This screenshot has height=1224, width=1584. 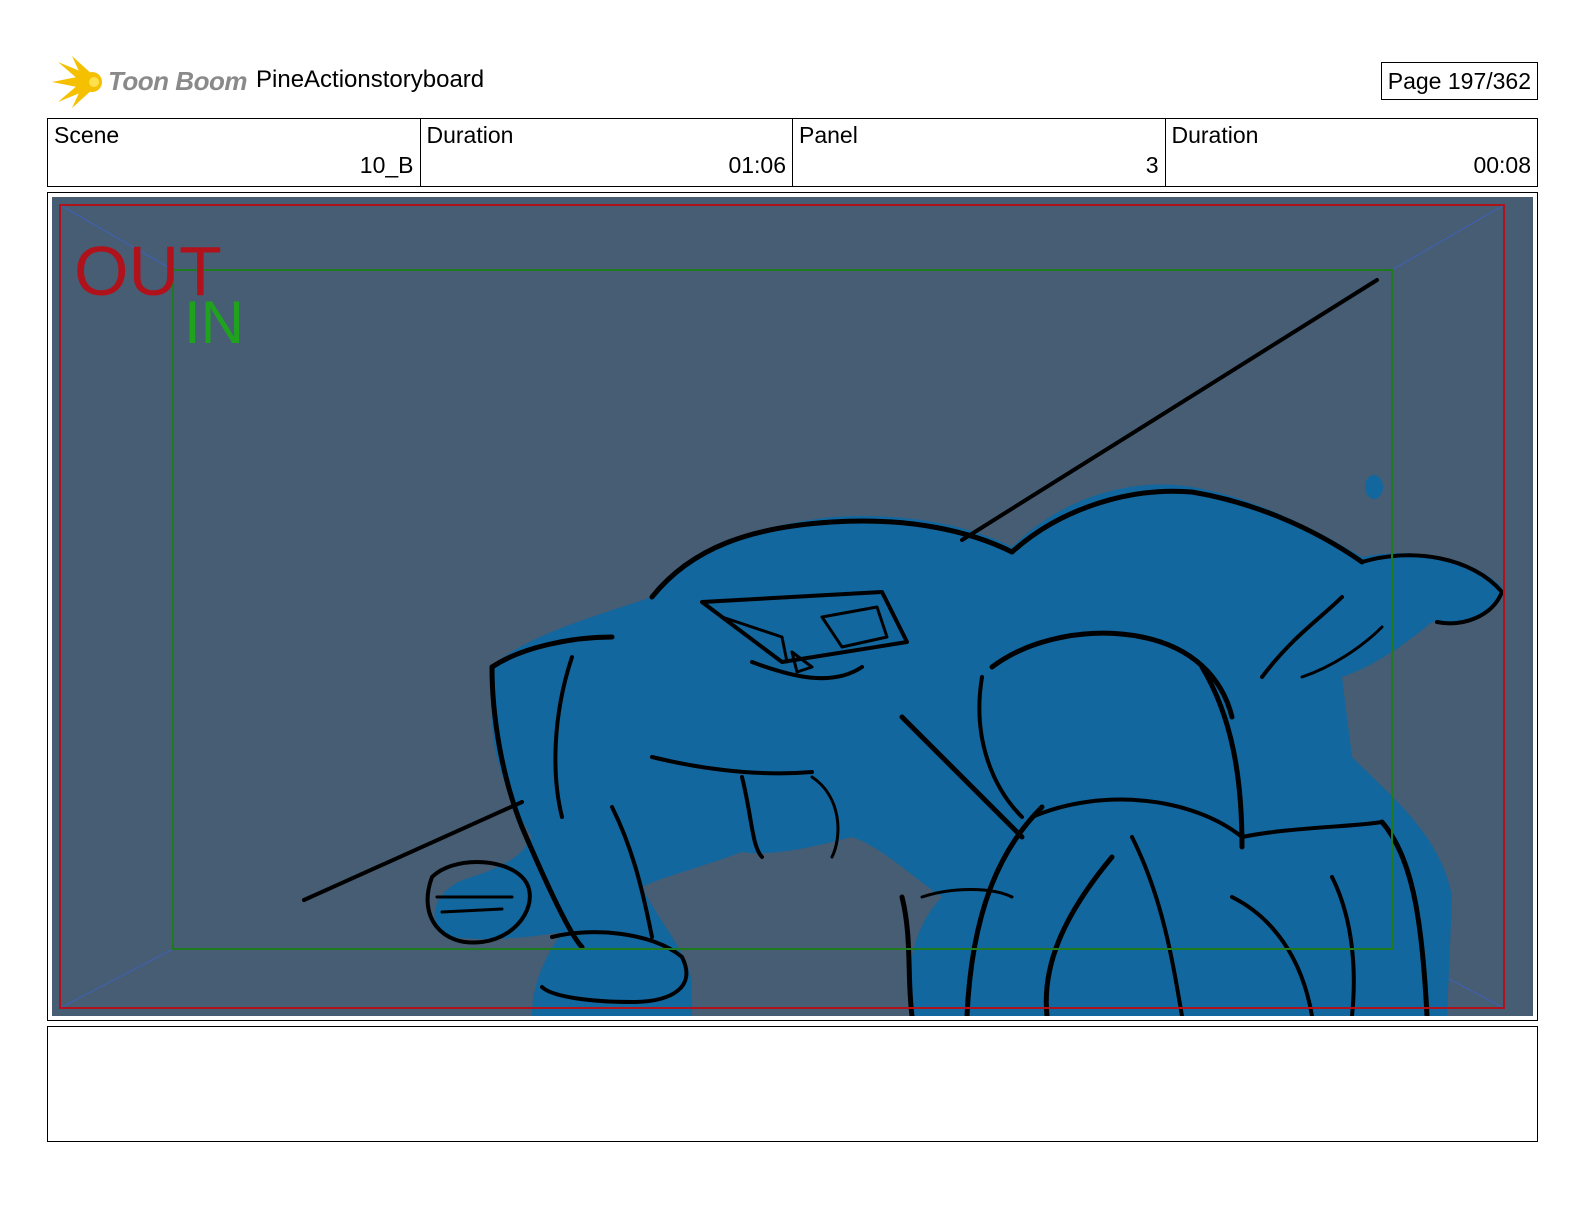 I want to click on panel-duration-label: Duration, so click(x=1215, y=135).